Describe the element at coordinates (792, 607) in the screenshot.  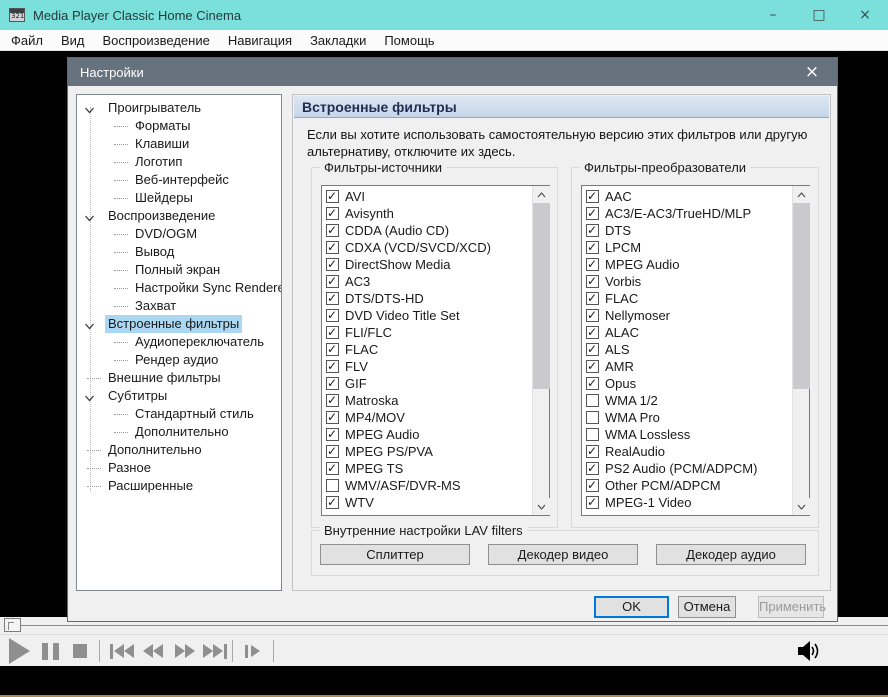
I see `apply-button: Применить` at that location.